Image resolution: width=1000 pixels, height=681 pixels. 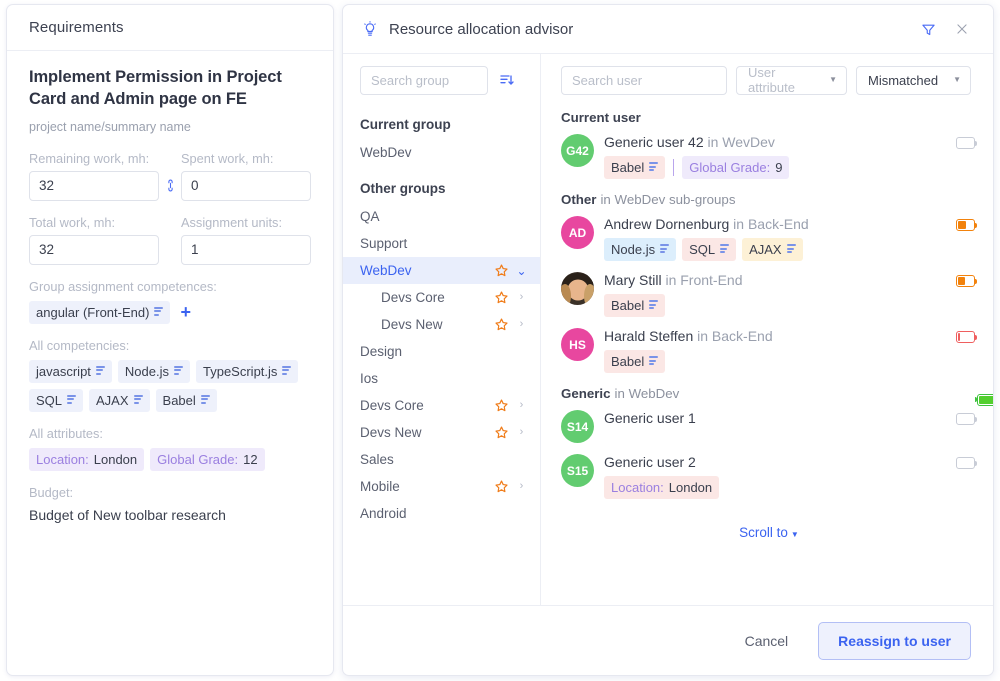 What do you see at coordinates (780, 418) in the screenshot?
I see `user-name: Generic user 1` at bounding box center [780, 418].